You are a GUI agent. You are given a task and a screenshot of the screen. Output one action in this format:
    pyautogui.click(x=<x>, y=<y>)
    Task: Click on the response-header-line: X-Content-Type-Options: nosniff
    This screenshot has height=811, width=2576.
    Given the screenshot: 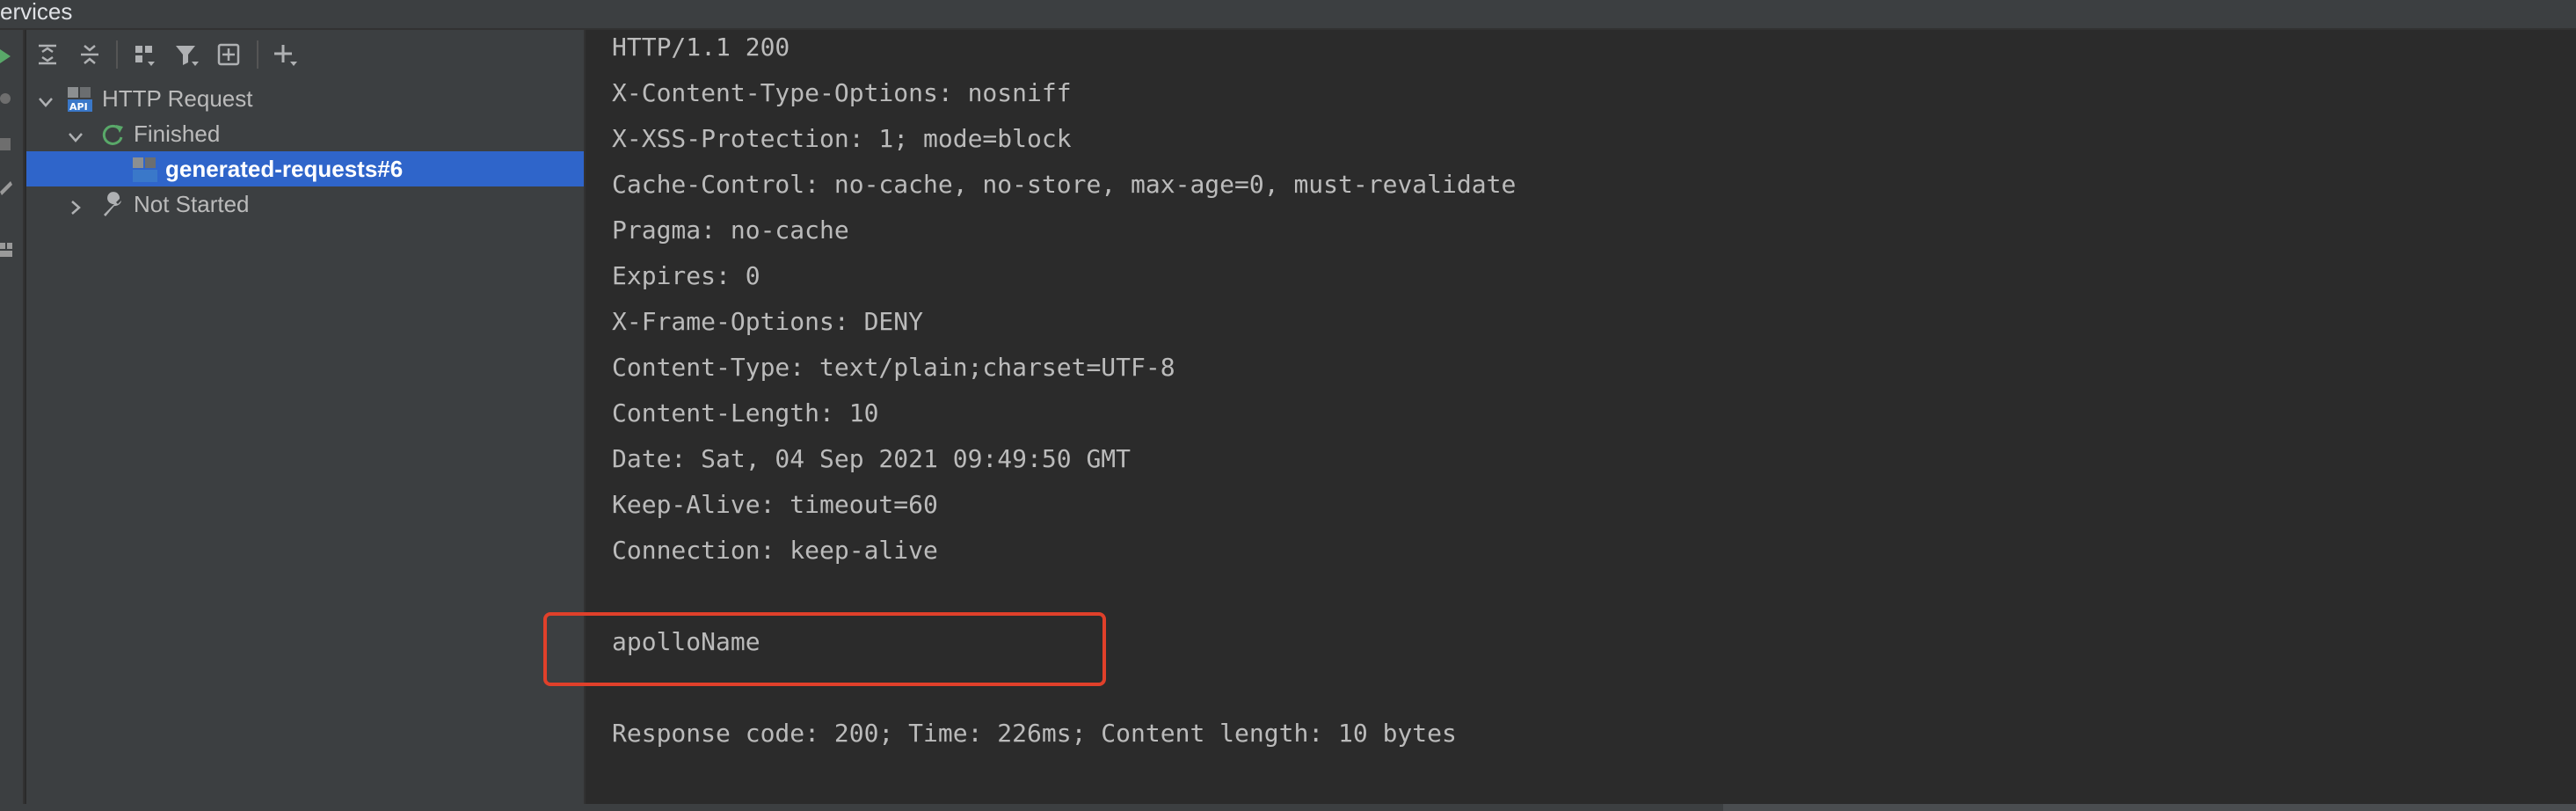 What is the action you would take?
    pyautogui.click(x=842, y=92)
    